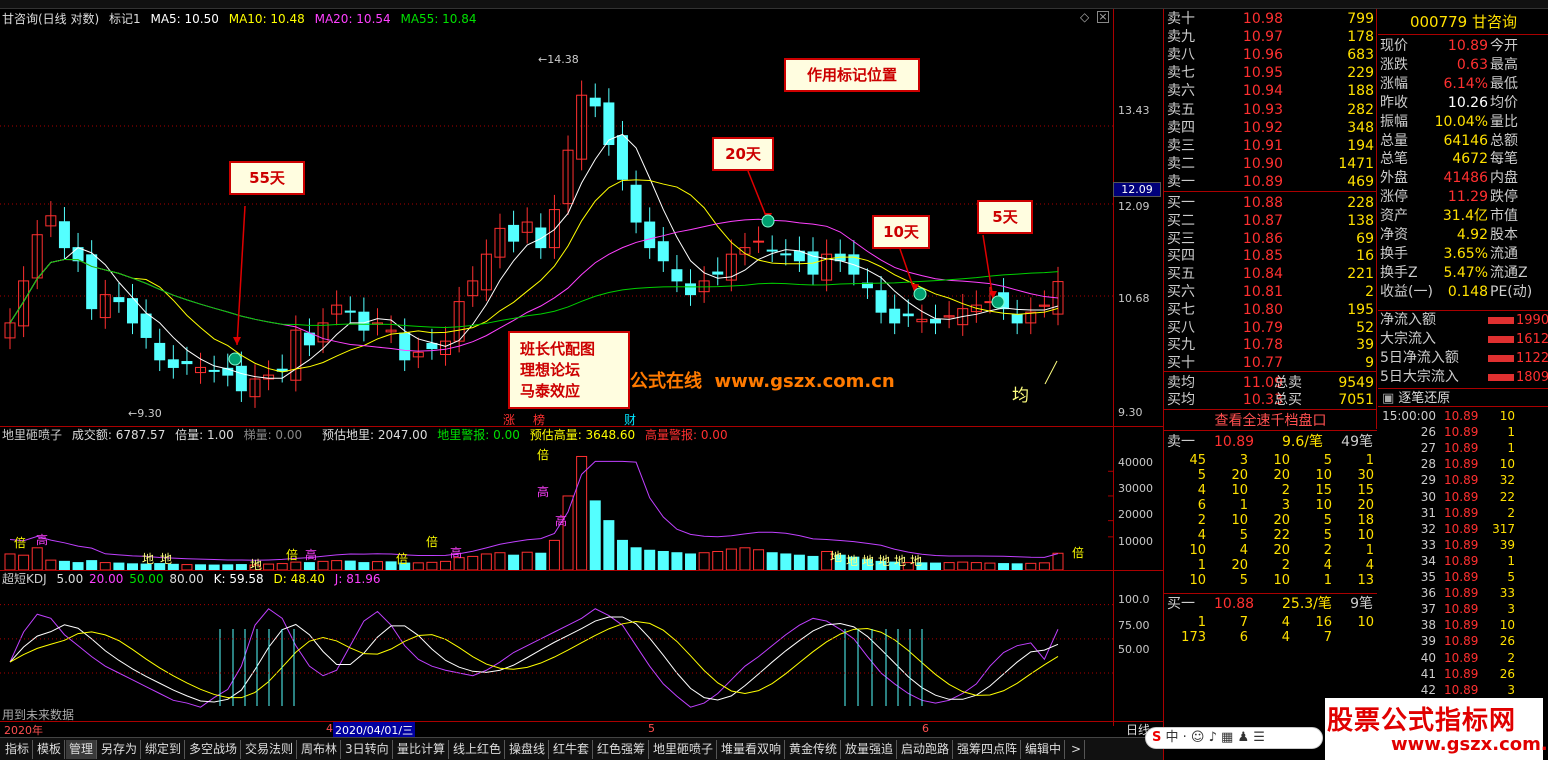 The image size is (1548, 760). What do you see at coordinates (1463, 513) in the screenshot?
I see `tick-row: 31 10.89 2` at bounding box center [1463, 513].